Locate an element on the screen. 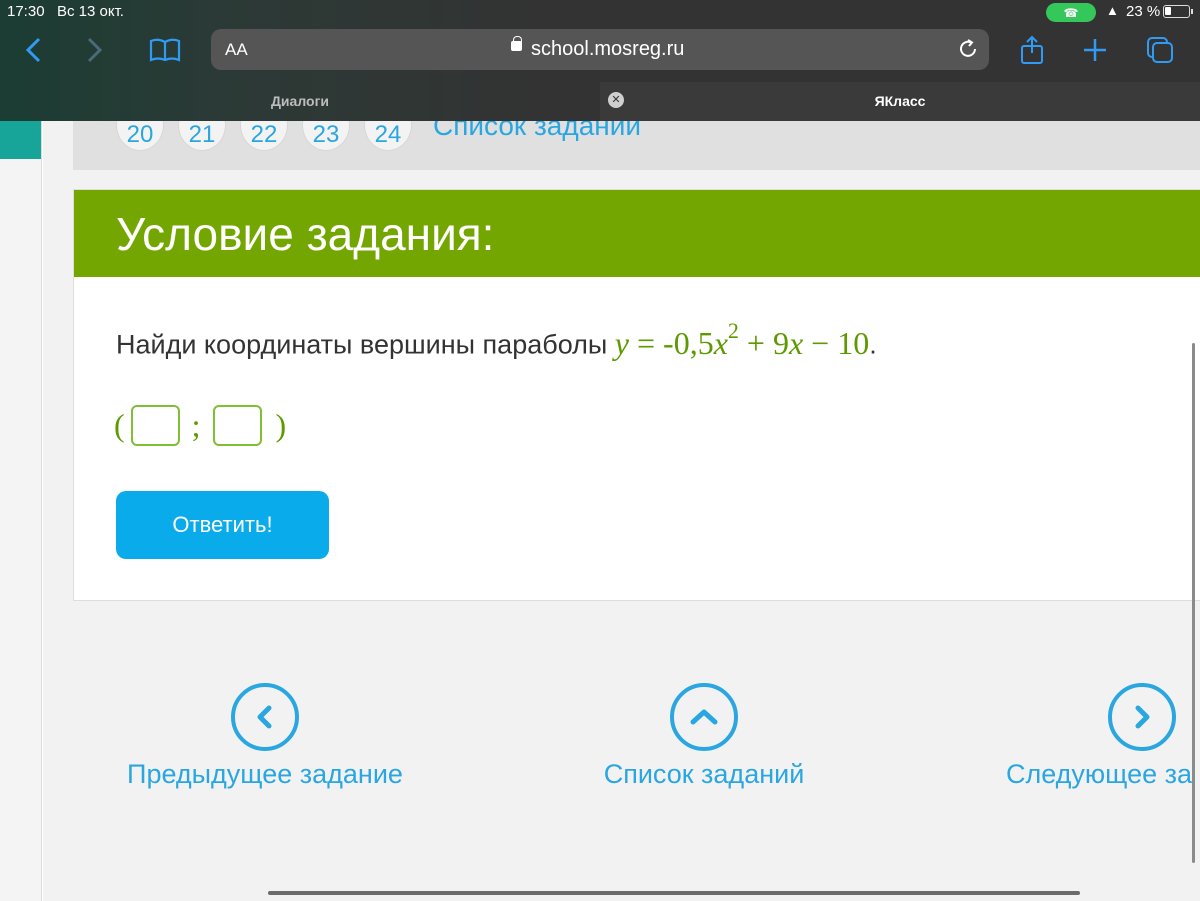 The height and width of the screenshot is (901, 1200). next-task-link: Следующее за is located at coordinates (1103, 736).